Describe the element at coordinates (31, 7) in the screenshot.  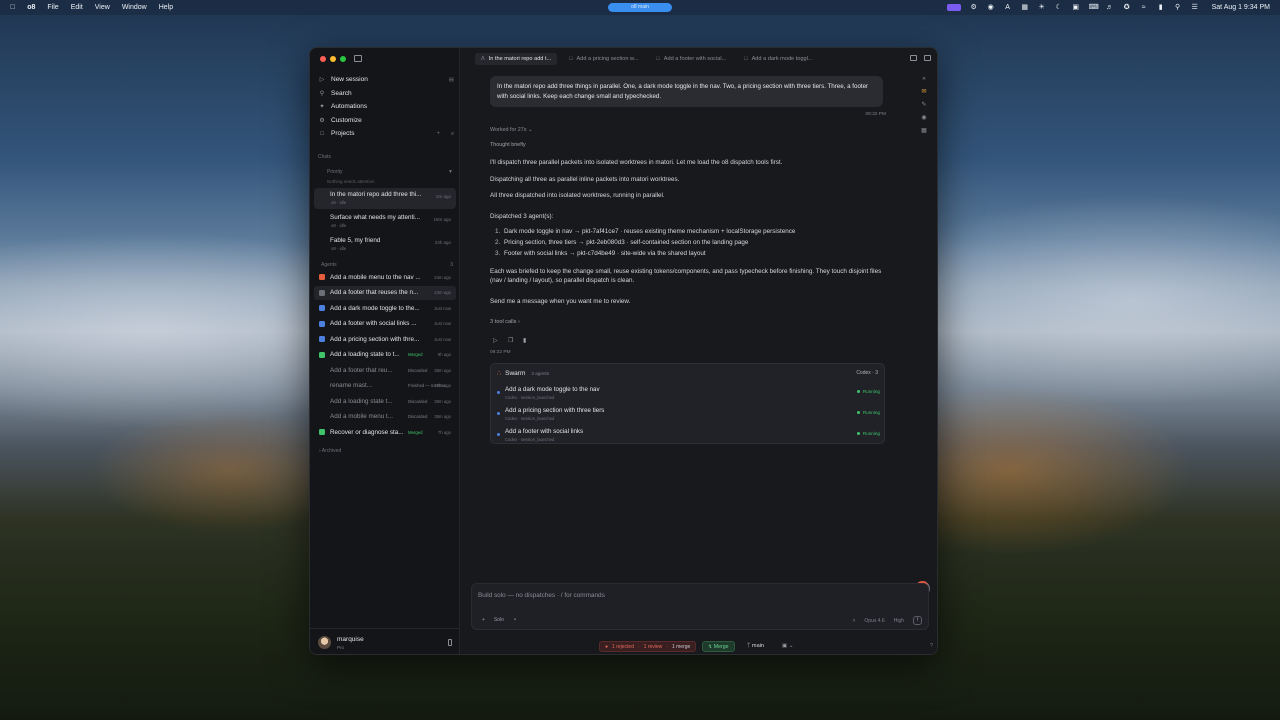
I see `app-menu: o8` at that location.